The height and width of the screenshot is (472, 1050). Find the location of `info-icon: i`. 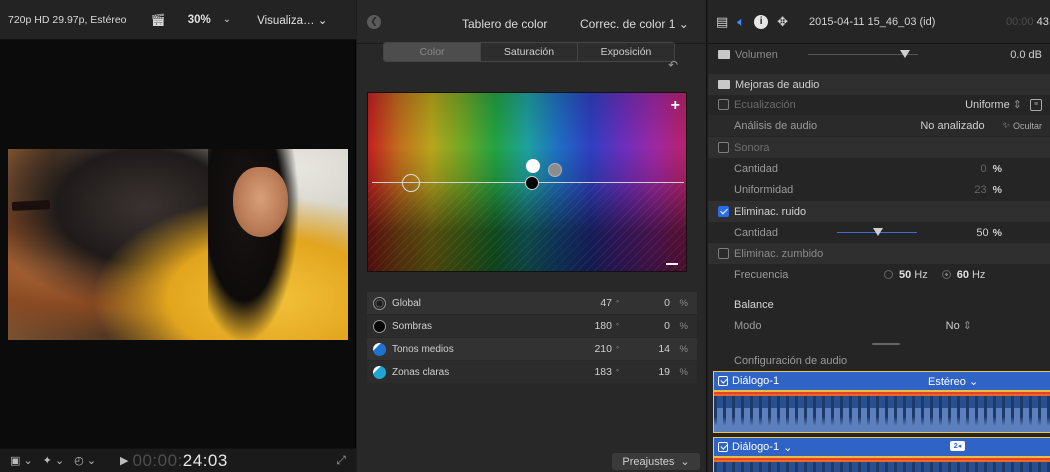

info-icon: i is located at coordinates (761, 21).